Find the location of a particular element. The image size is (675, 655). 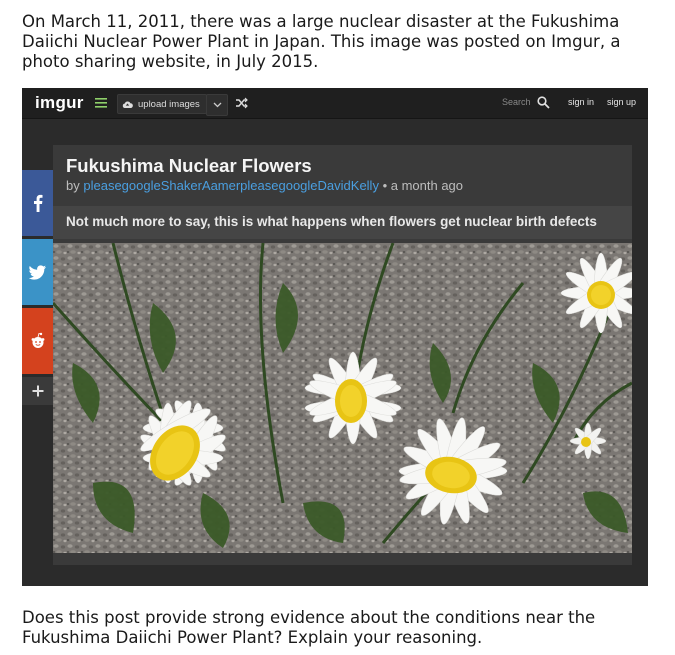

post-title: Fukushima Nuclear Flowers is located at coordinates (189, 165).